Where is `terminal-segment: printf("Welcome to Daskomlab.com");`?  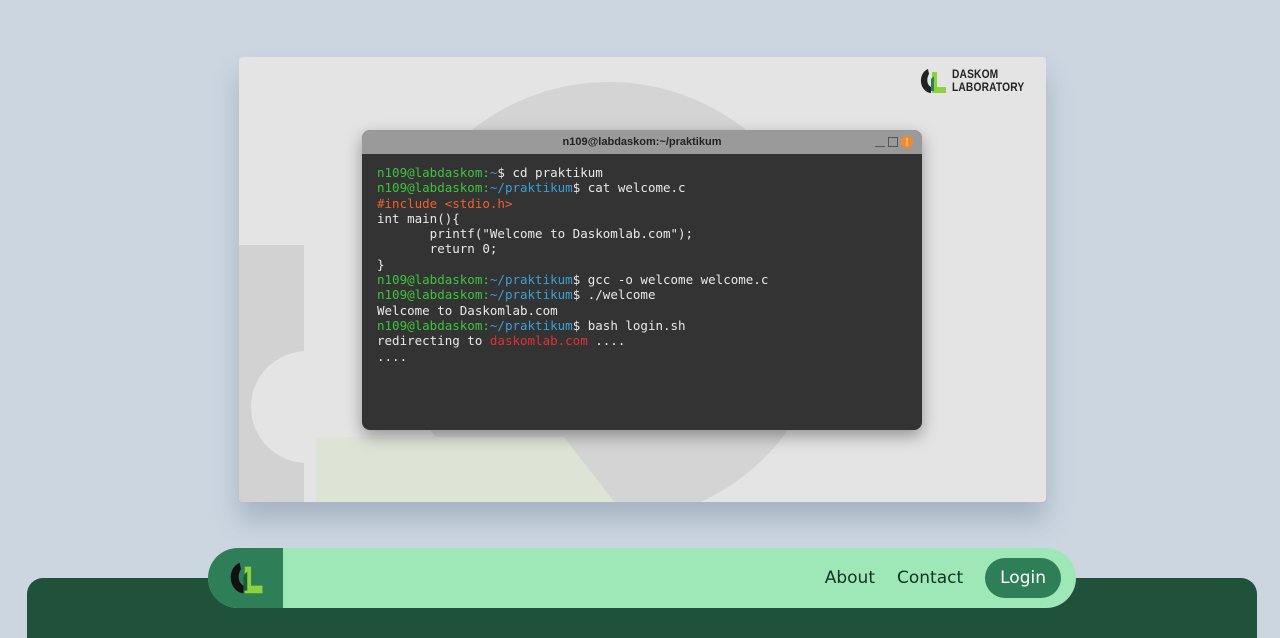 terminal-segment: printf("Welcome to Daskomlab.com"); is located at coordinates (535, 234).